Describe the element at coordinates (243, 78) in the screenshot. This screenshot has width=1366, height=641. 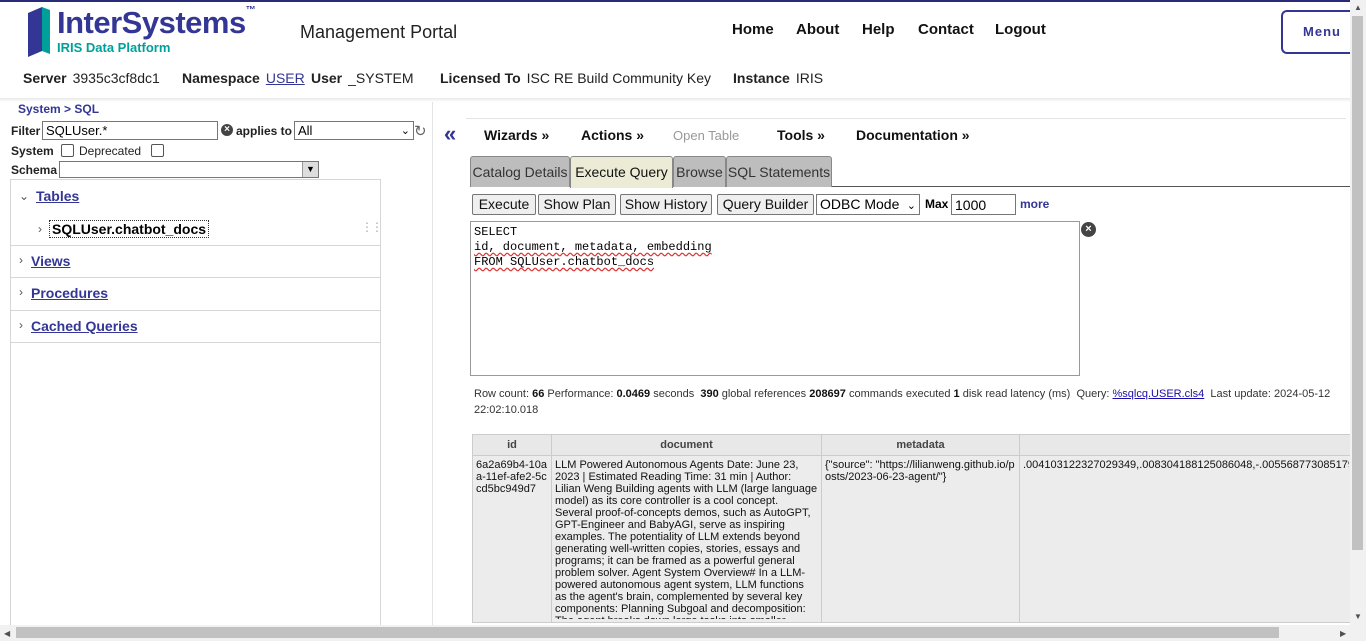
I see `namespace-info: Namespace USER` at that location.